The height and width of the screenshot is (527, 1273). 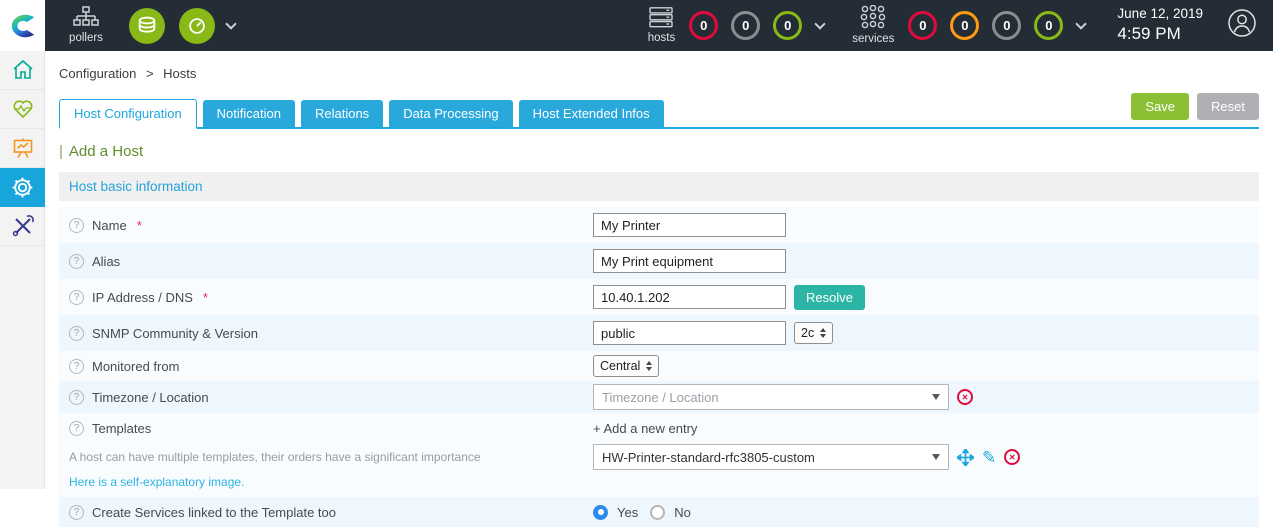 I want to click on templates-label: Templates, so click(x=122, y=428).